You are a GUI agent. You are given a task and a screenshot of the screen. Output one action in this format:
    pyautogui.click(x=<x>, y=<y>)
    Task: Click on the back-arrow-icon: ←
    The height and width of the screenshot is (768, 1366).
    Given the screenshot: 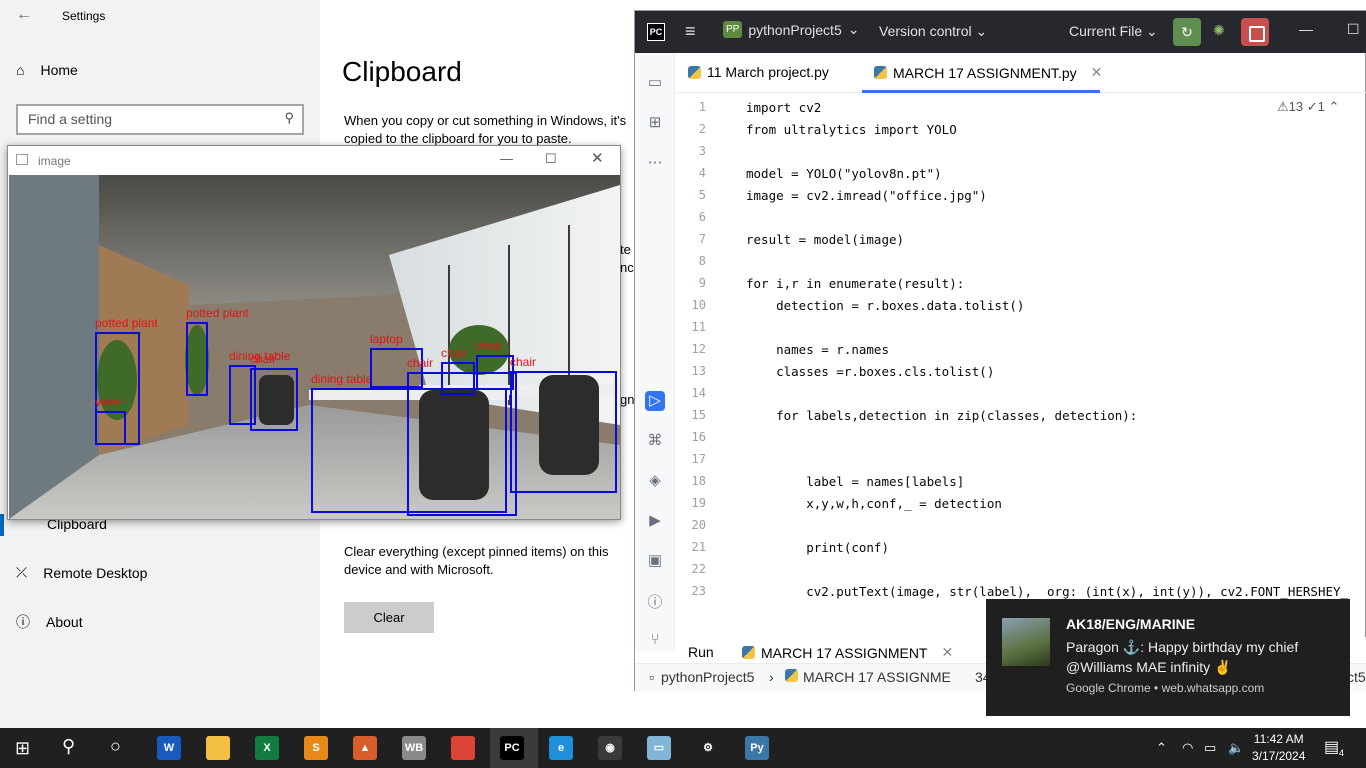 What is the action you would take?
    pyautogui.click(x=24, y=15)
    